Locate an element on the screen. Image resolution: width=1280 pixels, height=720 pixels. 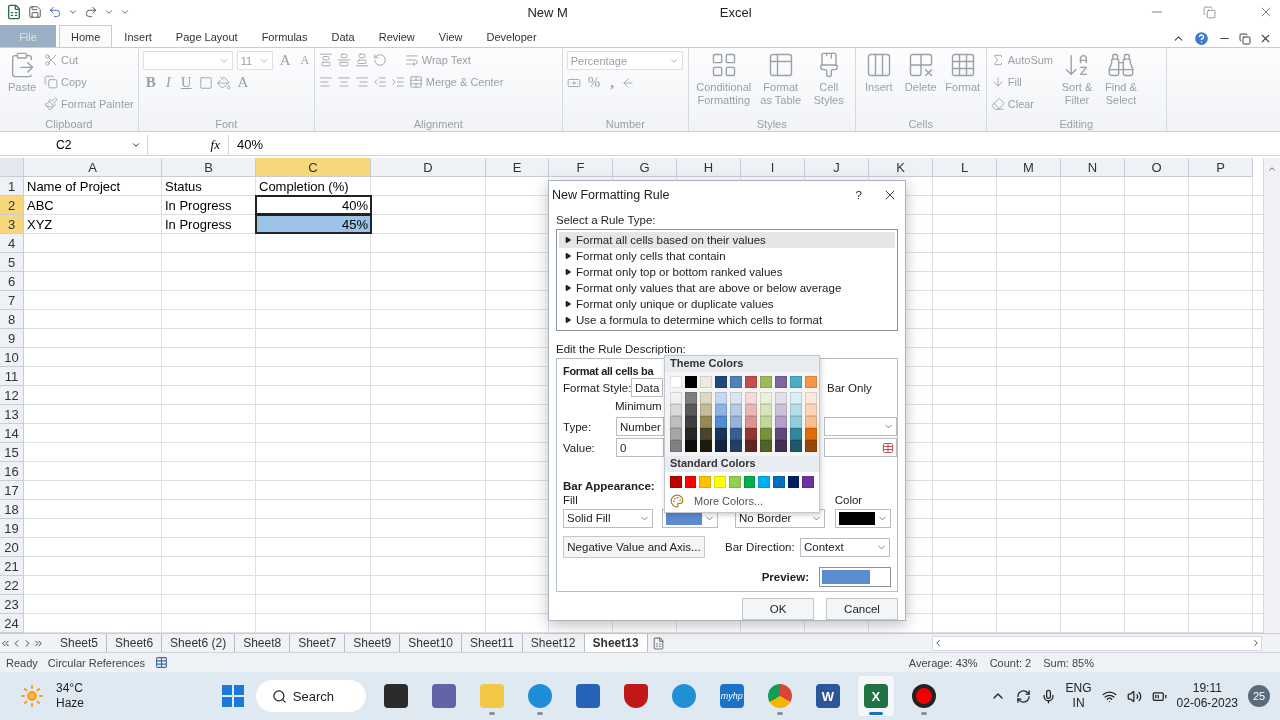
table-cell: Name of Project is located at coordinates (93, 186).